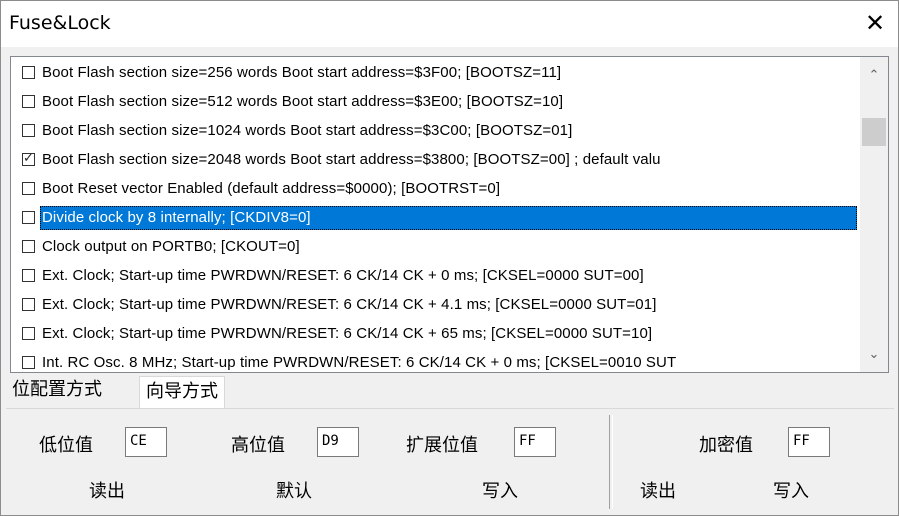 Image resolution: width=899 pixels, height=516 pixels. Describe the element at coordinates (449, 24) in the screenshot. I see `title-bar: Fuse&Lock ✕` at that location.